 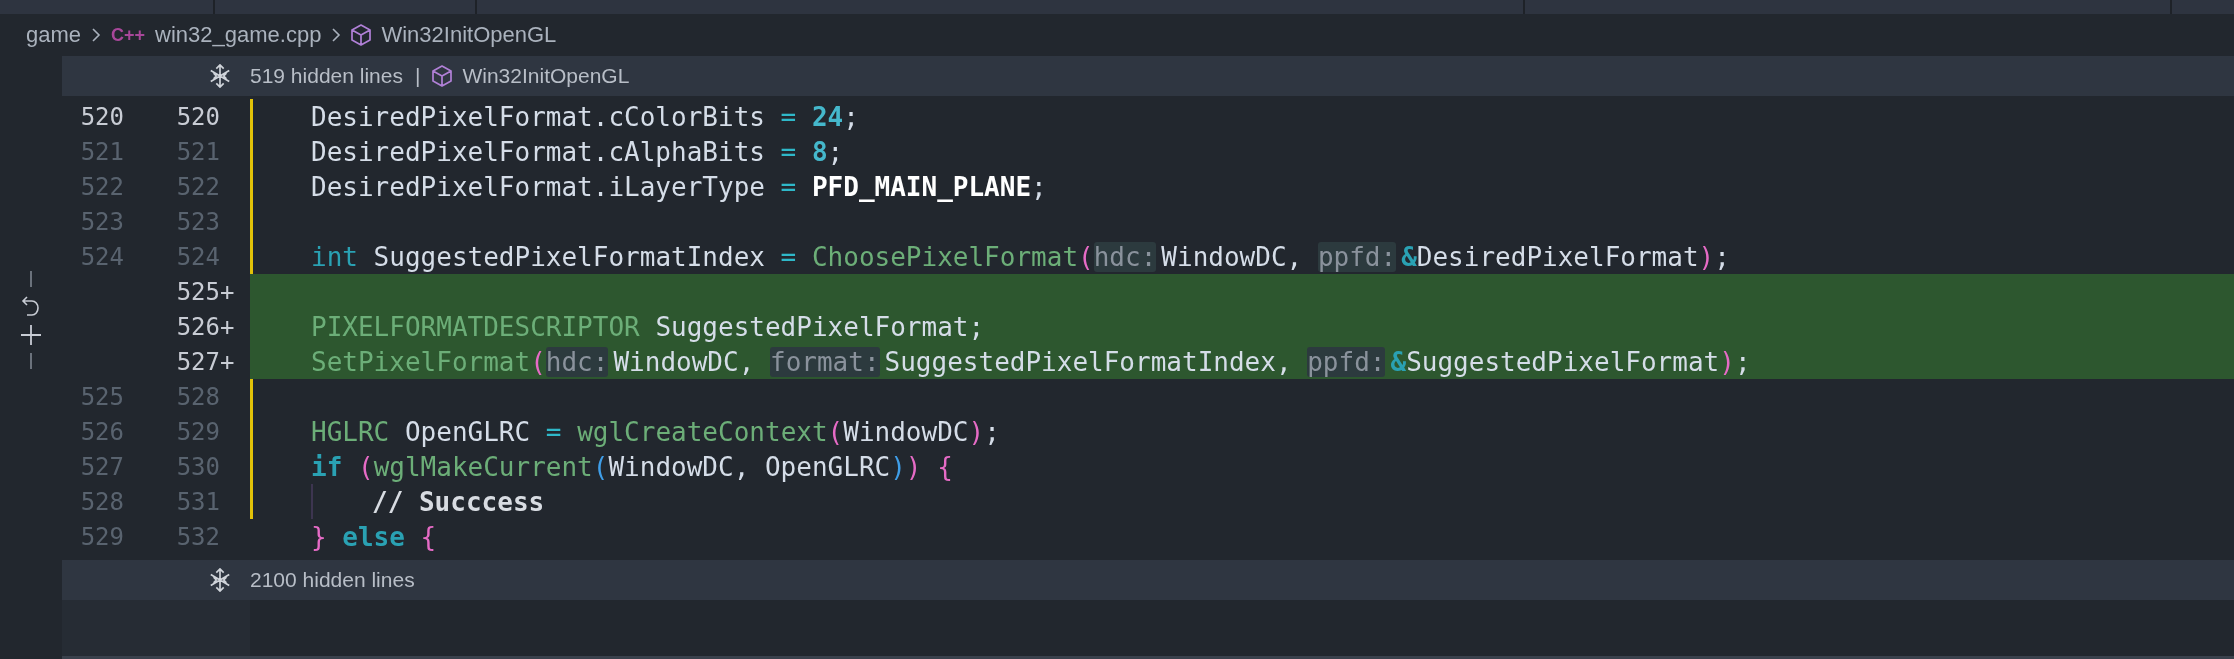 What do you see at coordinates (1031, 361) in the screenshot?
I see `code-line: SetPixelFormat(hdc: WindowDC, format: SuggestedPixelFormatIndex, ppfd: &SuggestedPixelFormat);` at bounding box center [1031, 361].